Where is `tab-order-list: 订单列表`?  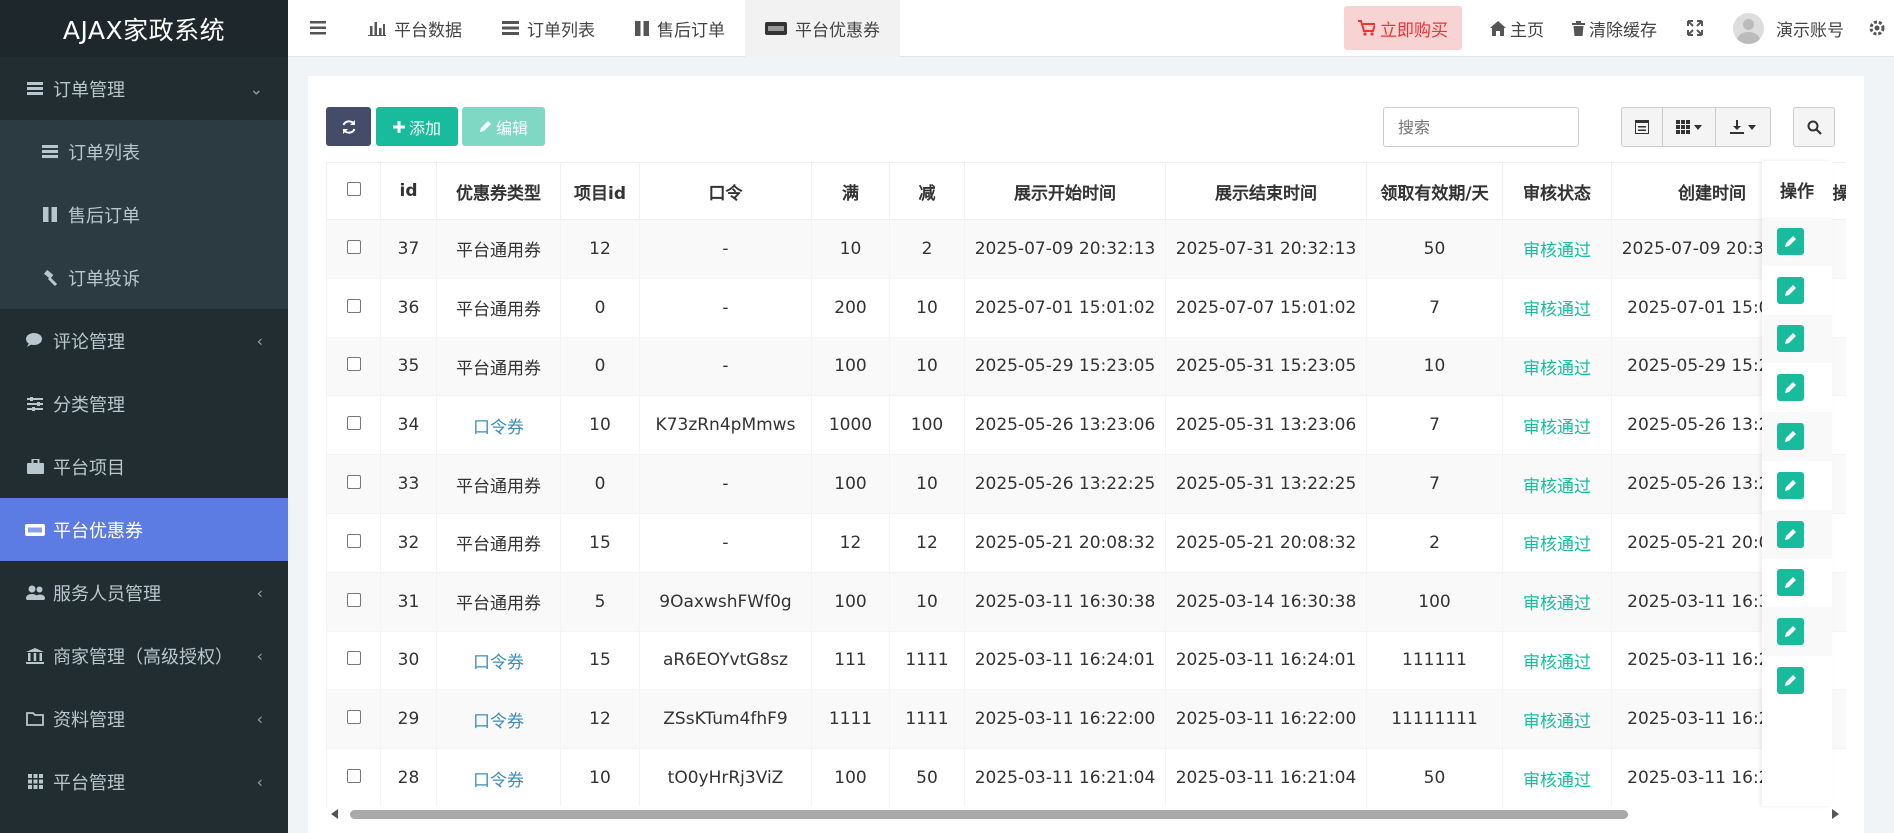 tab-order-list: 订单列表 is located at coordinates (548, 28).